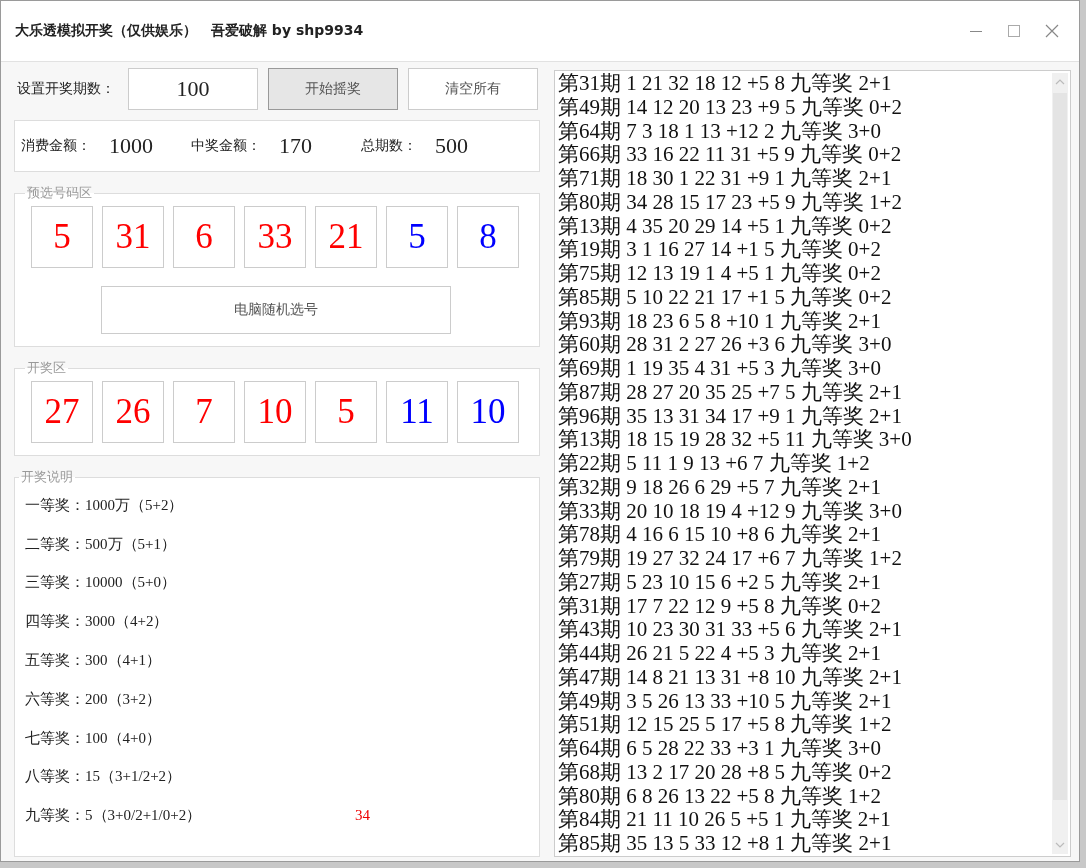  What do you see at coordinates (730, 630) in the screenshot?
I see `result-line: 第43期 10 23 30 31 33 +5 6 九等奖 2+1` at bounding box center [730, 630].